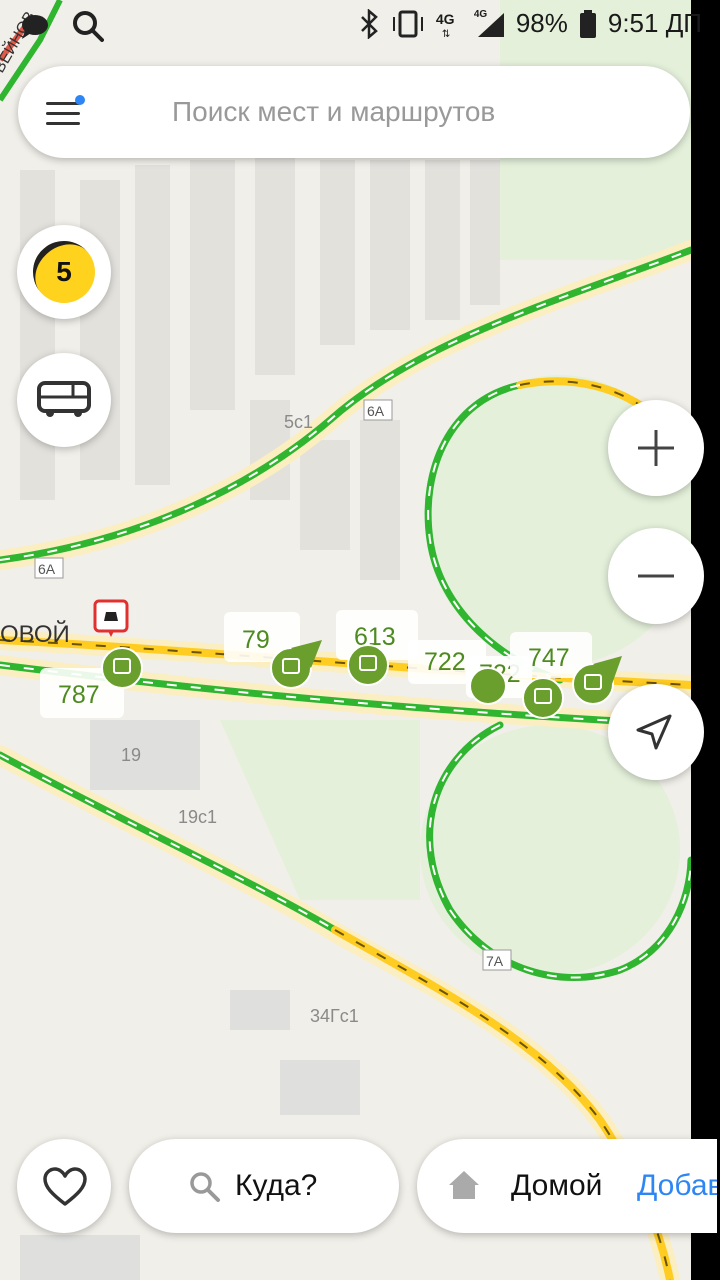 The image size is (720, 1280). What do you see at coordinates (298, 422) in the screenshot?
I see `map-label-5c1: 5с1` at bounding box center [298, 422].